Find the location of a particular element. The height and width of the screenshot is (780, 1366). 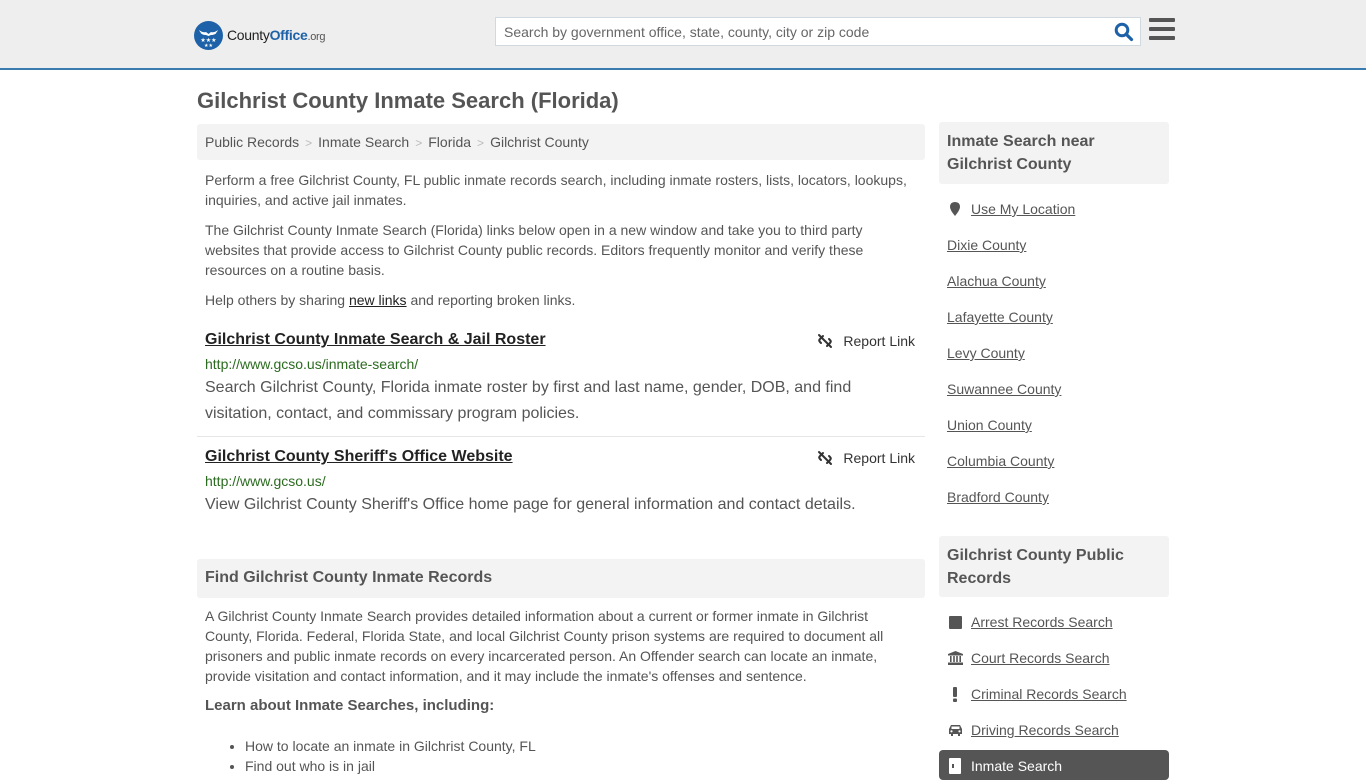

square-icon is located at coordinates (955, 622).